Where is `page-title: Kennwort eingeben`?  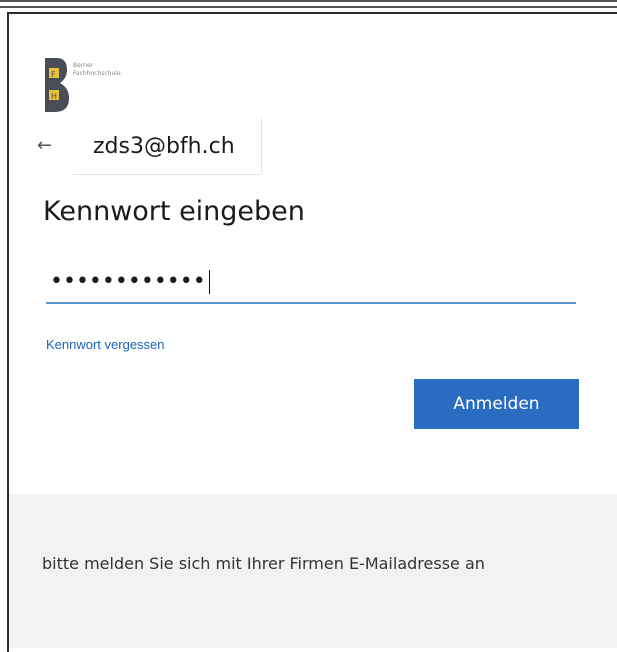 page-title: Kennwort eingeben is located at coordinates (174, 211).